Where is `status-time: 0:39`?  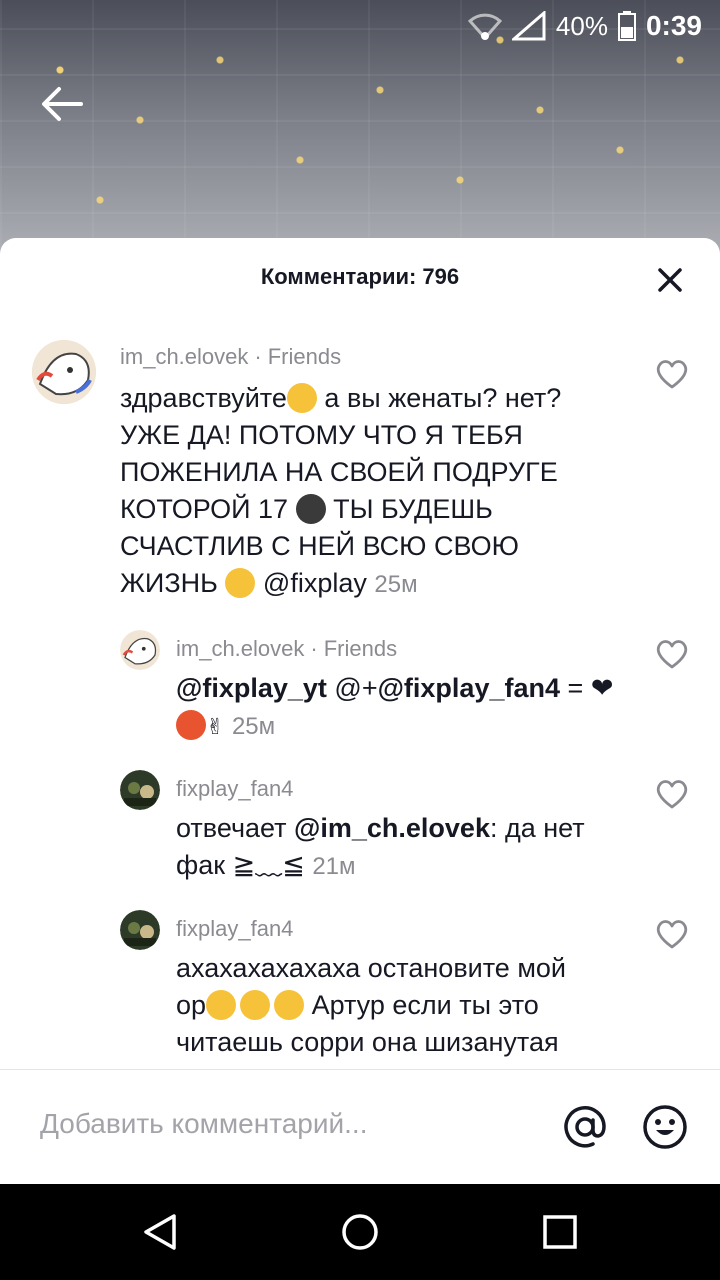
status-time: 0:39 is located at coordinates (673, 25).